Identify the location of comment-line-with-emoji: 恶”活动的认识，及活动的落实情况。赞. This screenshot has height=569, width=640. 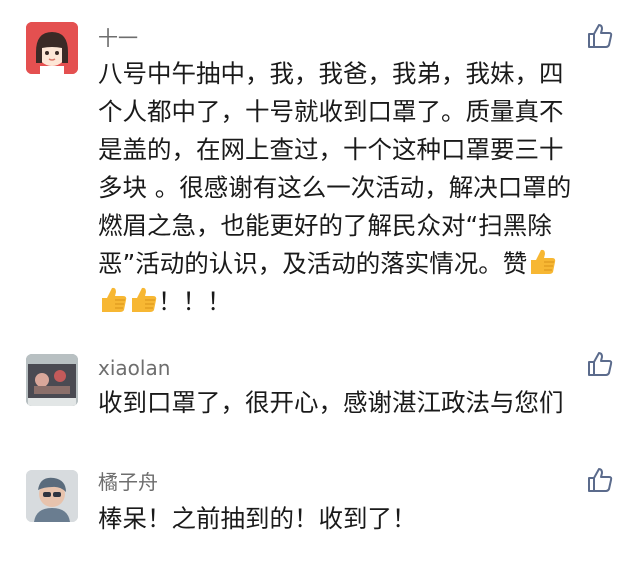
(352, 264).